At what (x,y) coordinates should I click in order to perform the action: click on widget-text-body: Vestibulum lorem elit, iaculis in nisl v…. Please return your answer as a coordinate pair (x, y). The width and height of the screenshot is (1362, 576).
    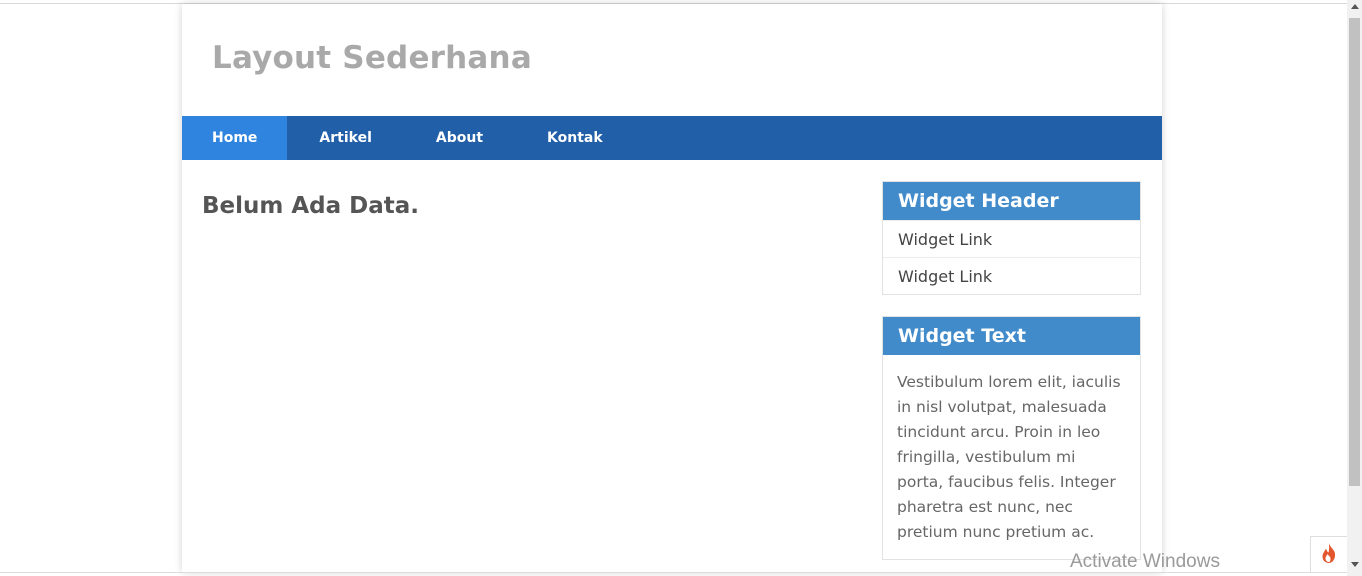
    Looking at the image, I should click on (1009, 457).